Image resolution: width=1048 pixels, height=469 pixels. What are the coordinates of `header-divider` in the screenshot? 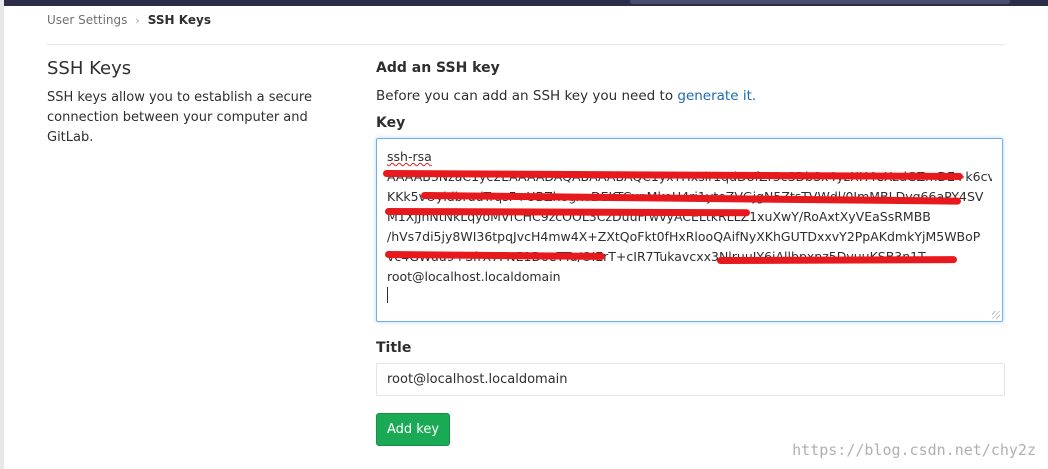 It's located at (526, 44).